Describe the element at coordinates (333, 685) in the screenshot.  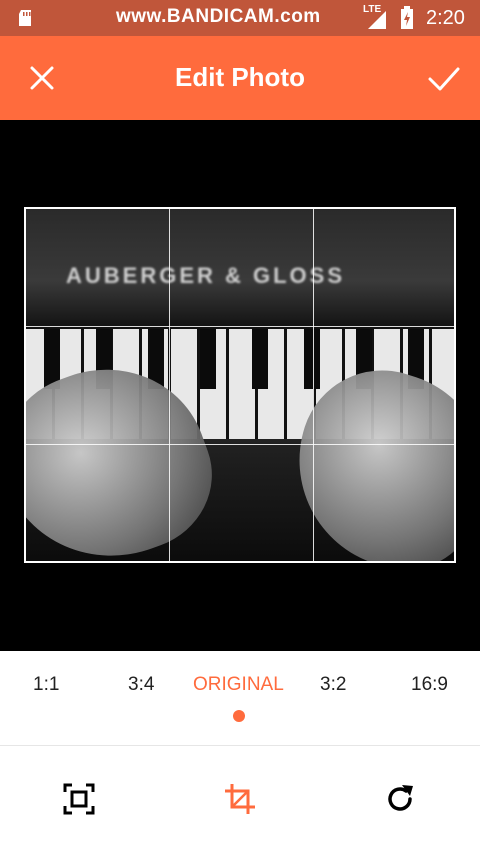
I see `ratio-3-2: 3:2` at that location.